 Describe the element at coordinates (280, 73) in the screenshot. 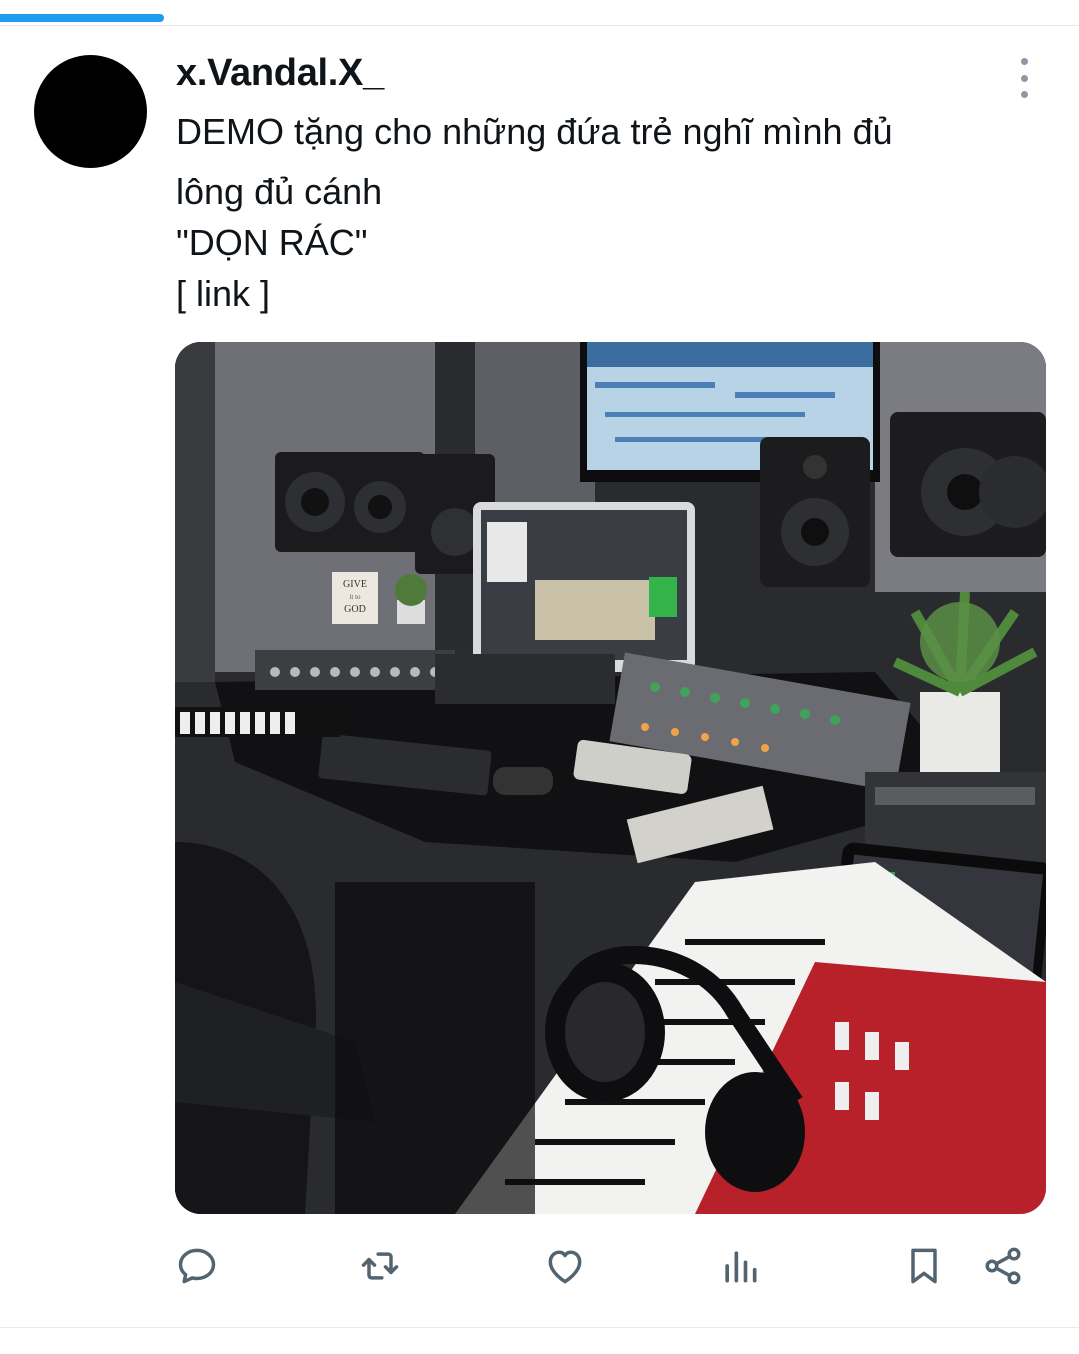

I see `author-username: x.Vandal.X_` at that location.